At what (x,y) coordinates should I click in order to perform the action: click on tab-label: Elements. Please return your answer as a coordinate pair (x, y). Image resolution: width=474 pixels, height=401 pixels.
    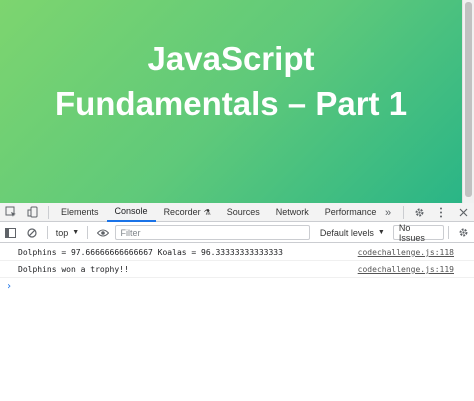
    Looking at the image, I should click on (80, 212).